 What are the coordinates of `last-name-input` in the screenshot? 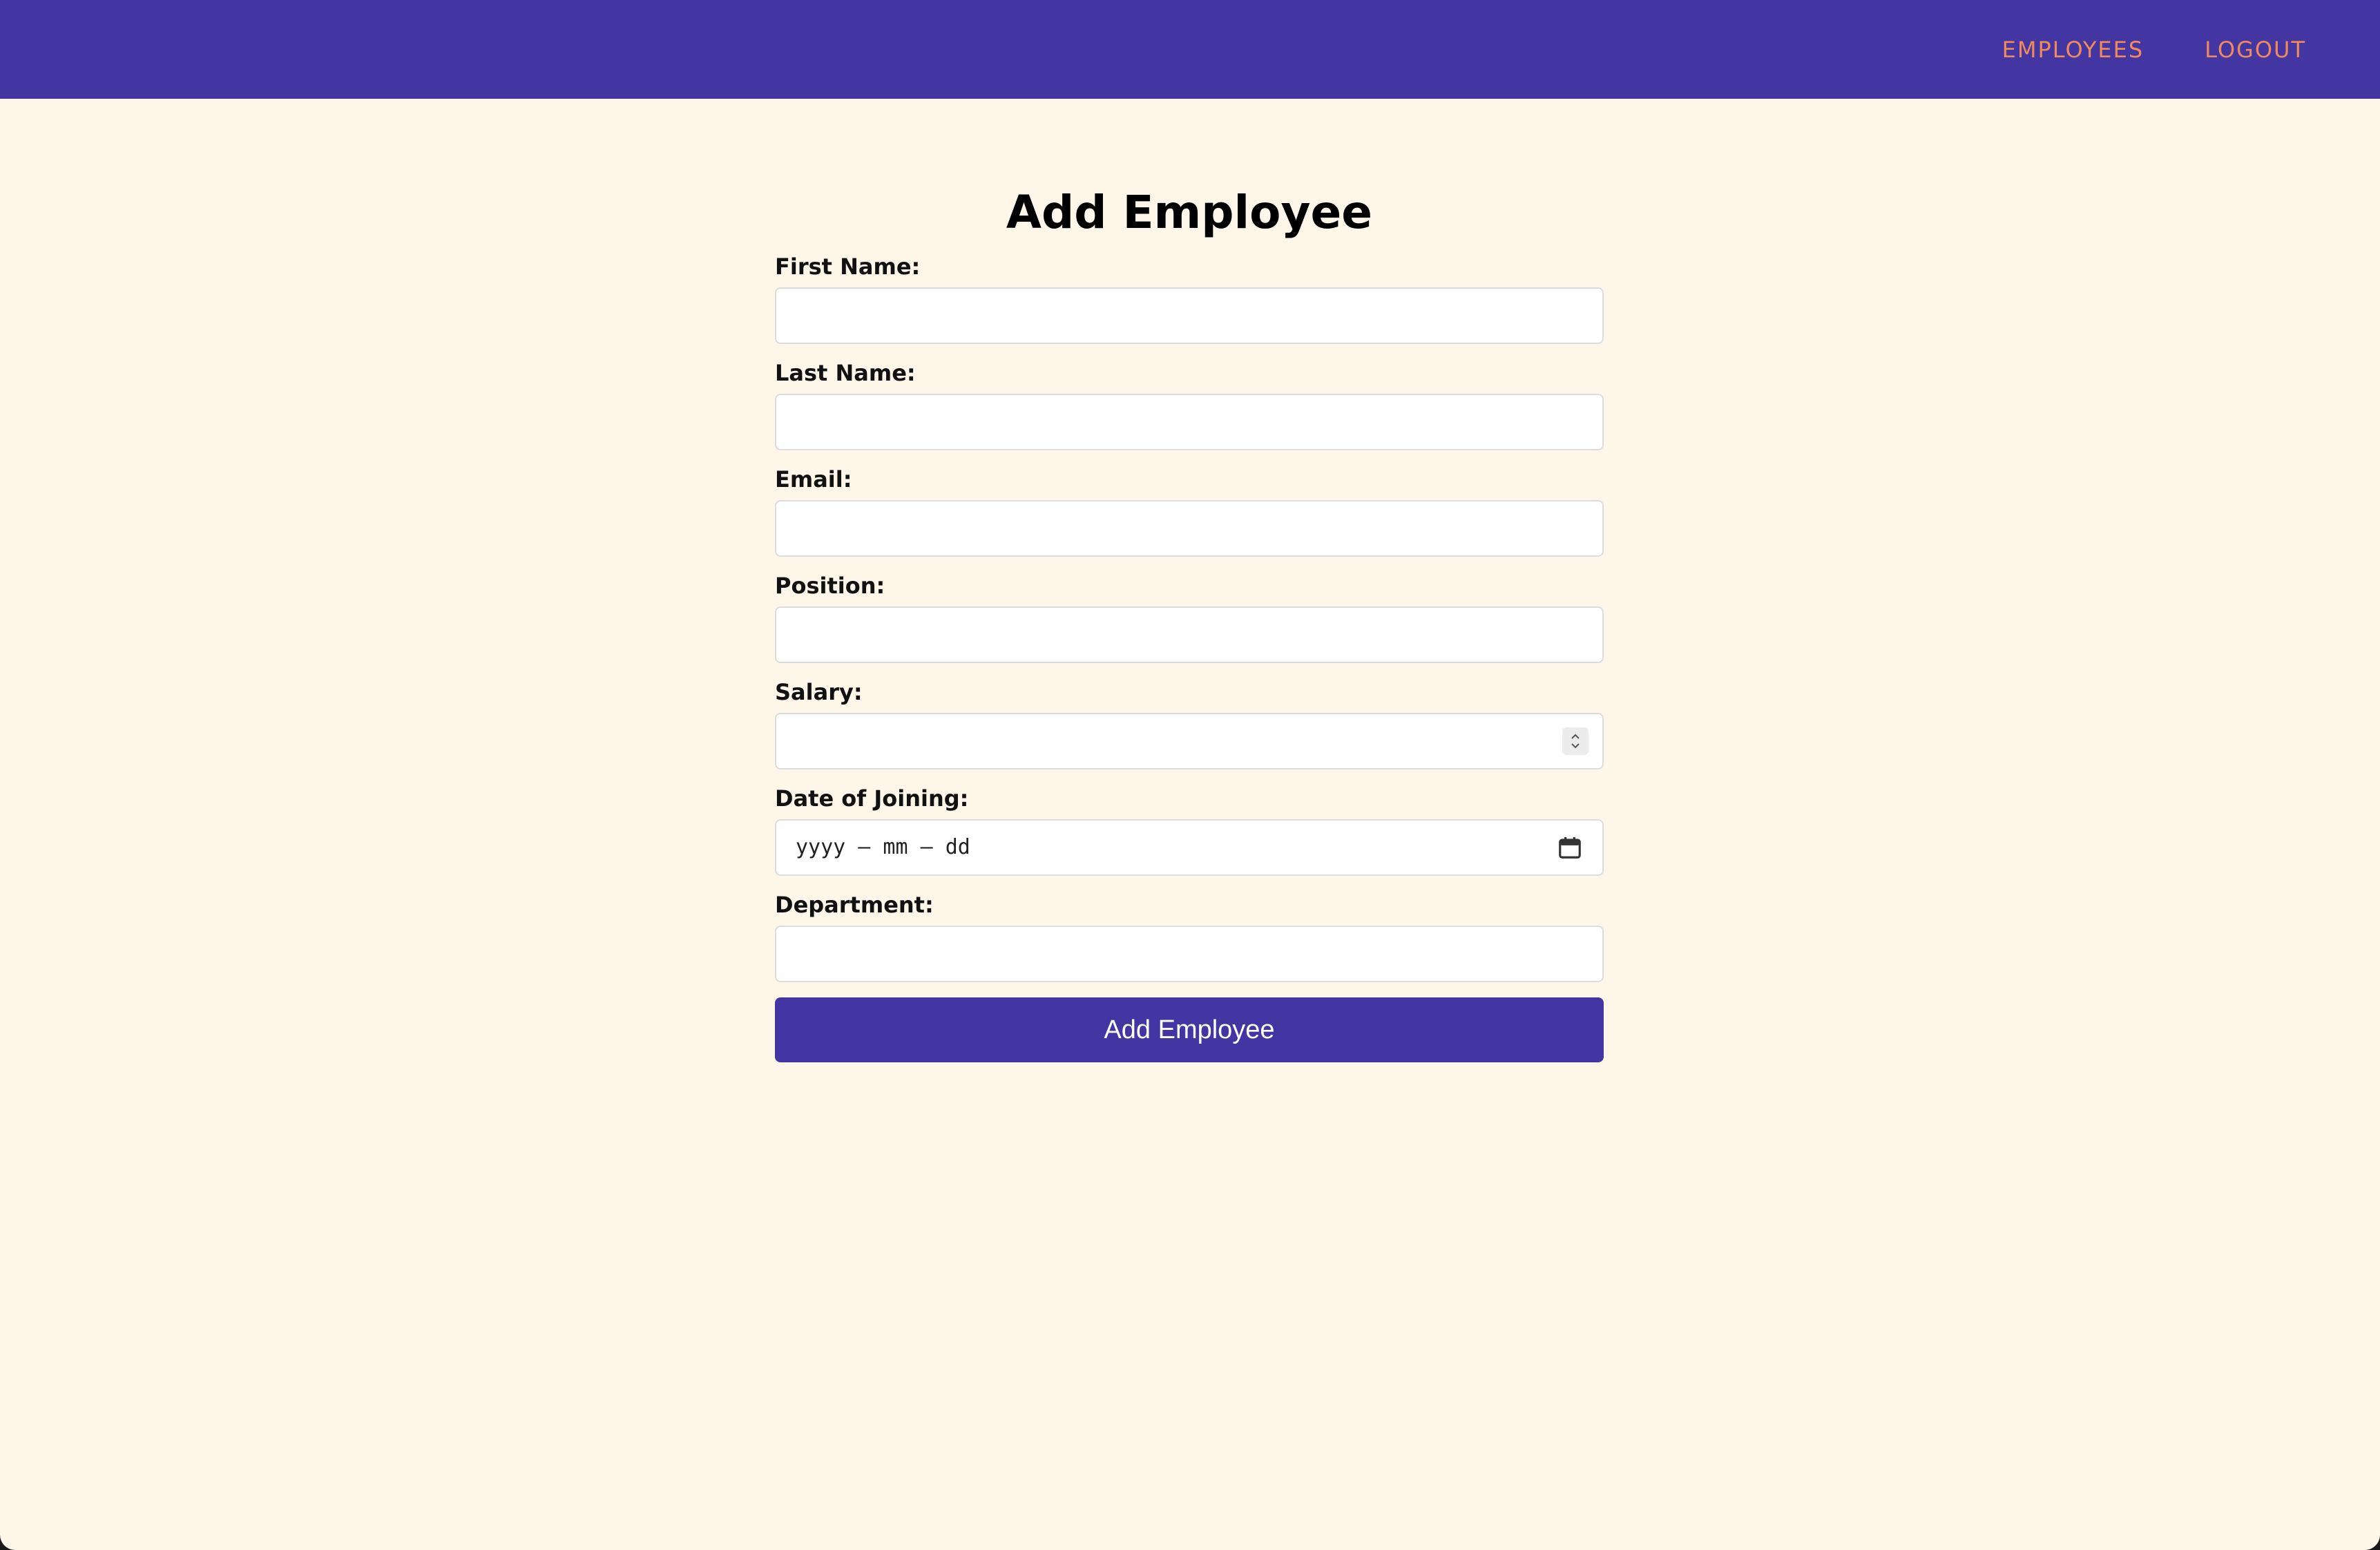 It's located at (1189, 422).